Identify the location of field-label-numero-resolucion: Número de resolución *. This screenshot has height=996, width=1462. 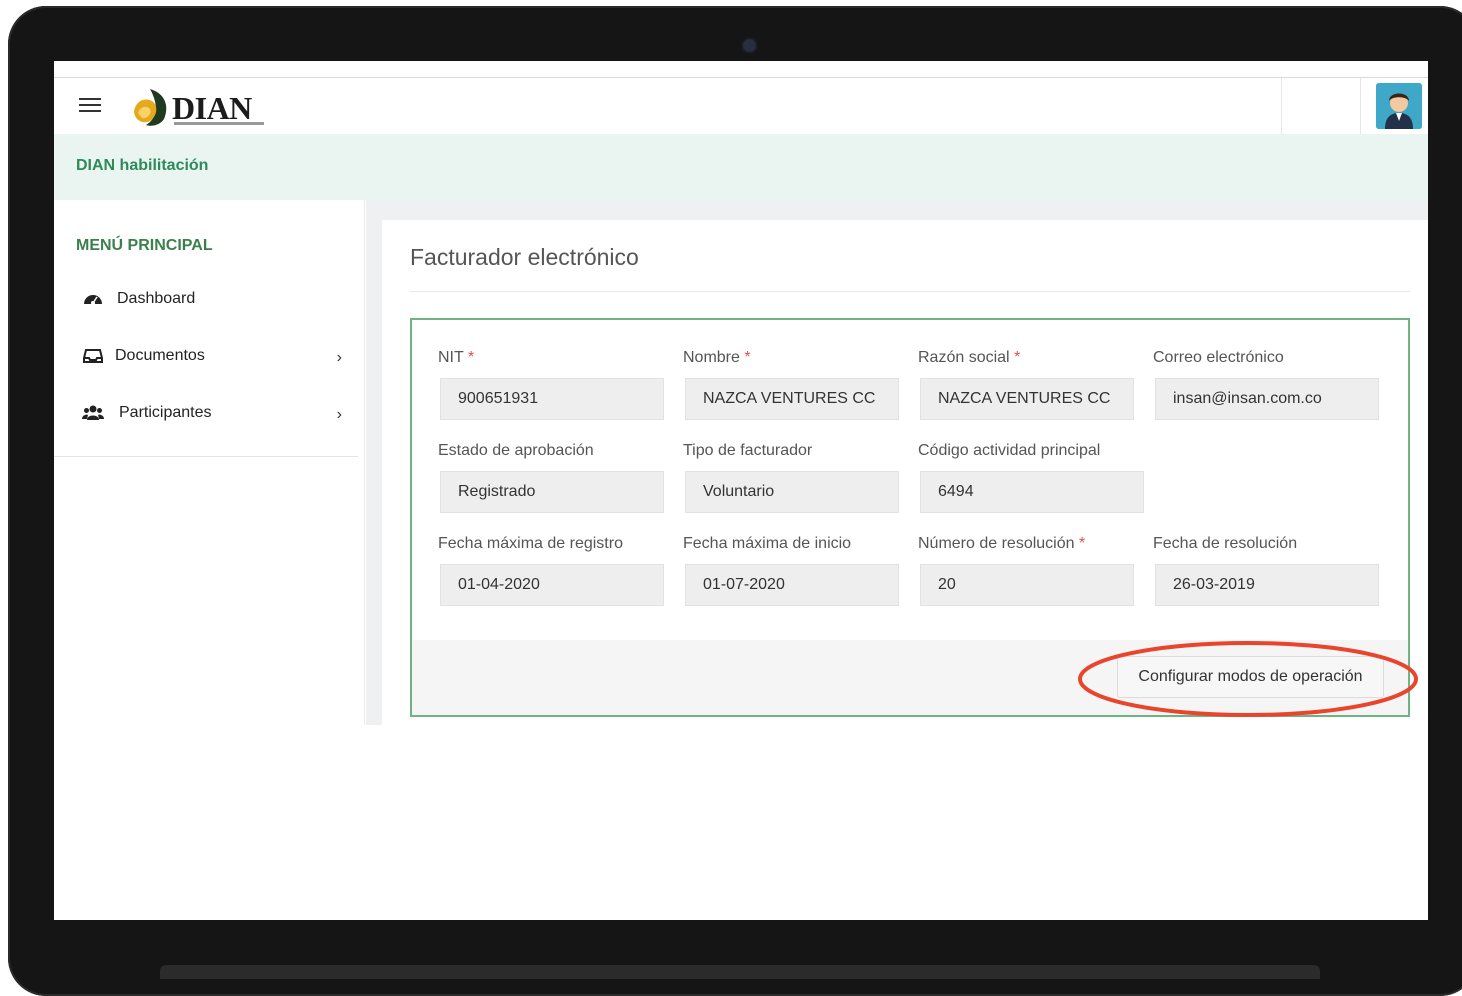
(1002, 543).